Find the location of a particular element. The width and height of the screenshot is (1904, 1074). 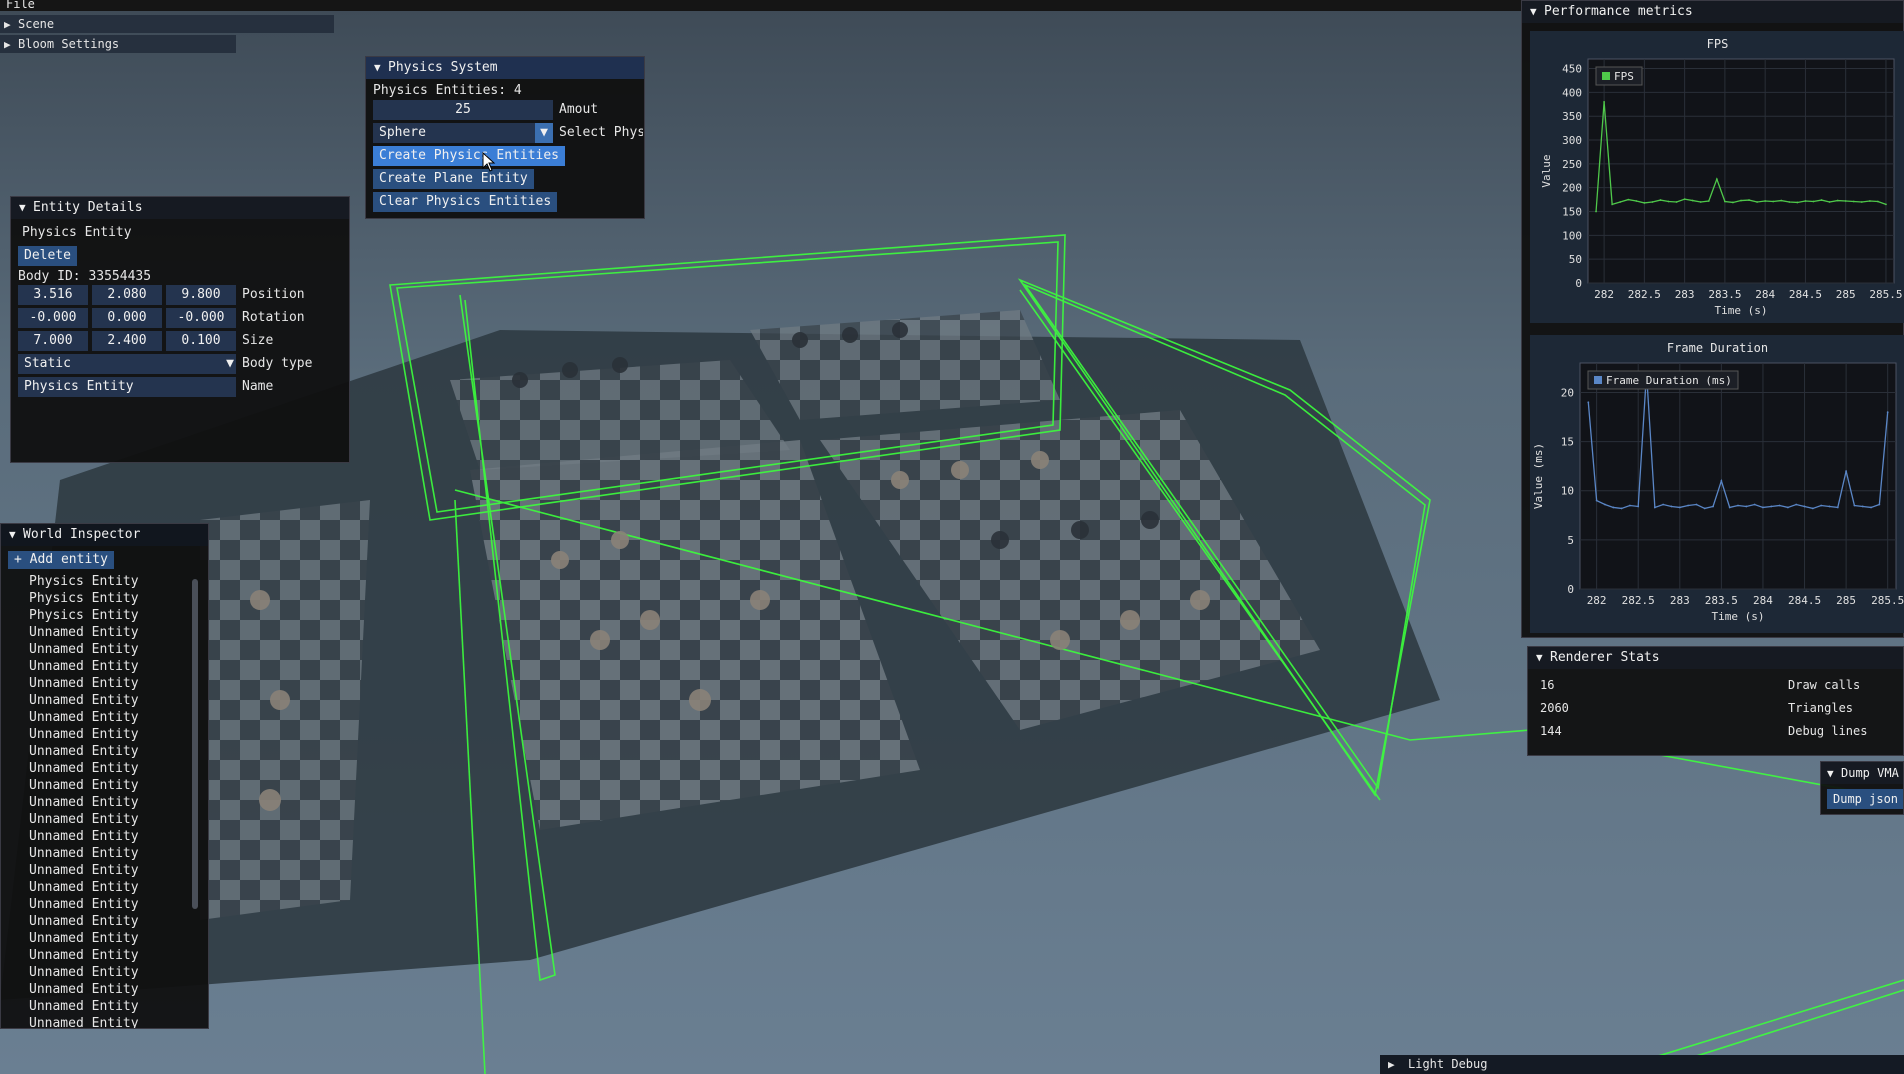

y-tick-label: 10 is located at coordinates (1567, 491).